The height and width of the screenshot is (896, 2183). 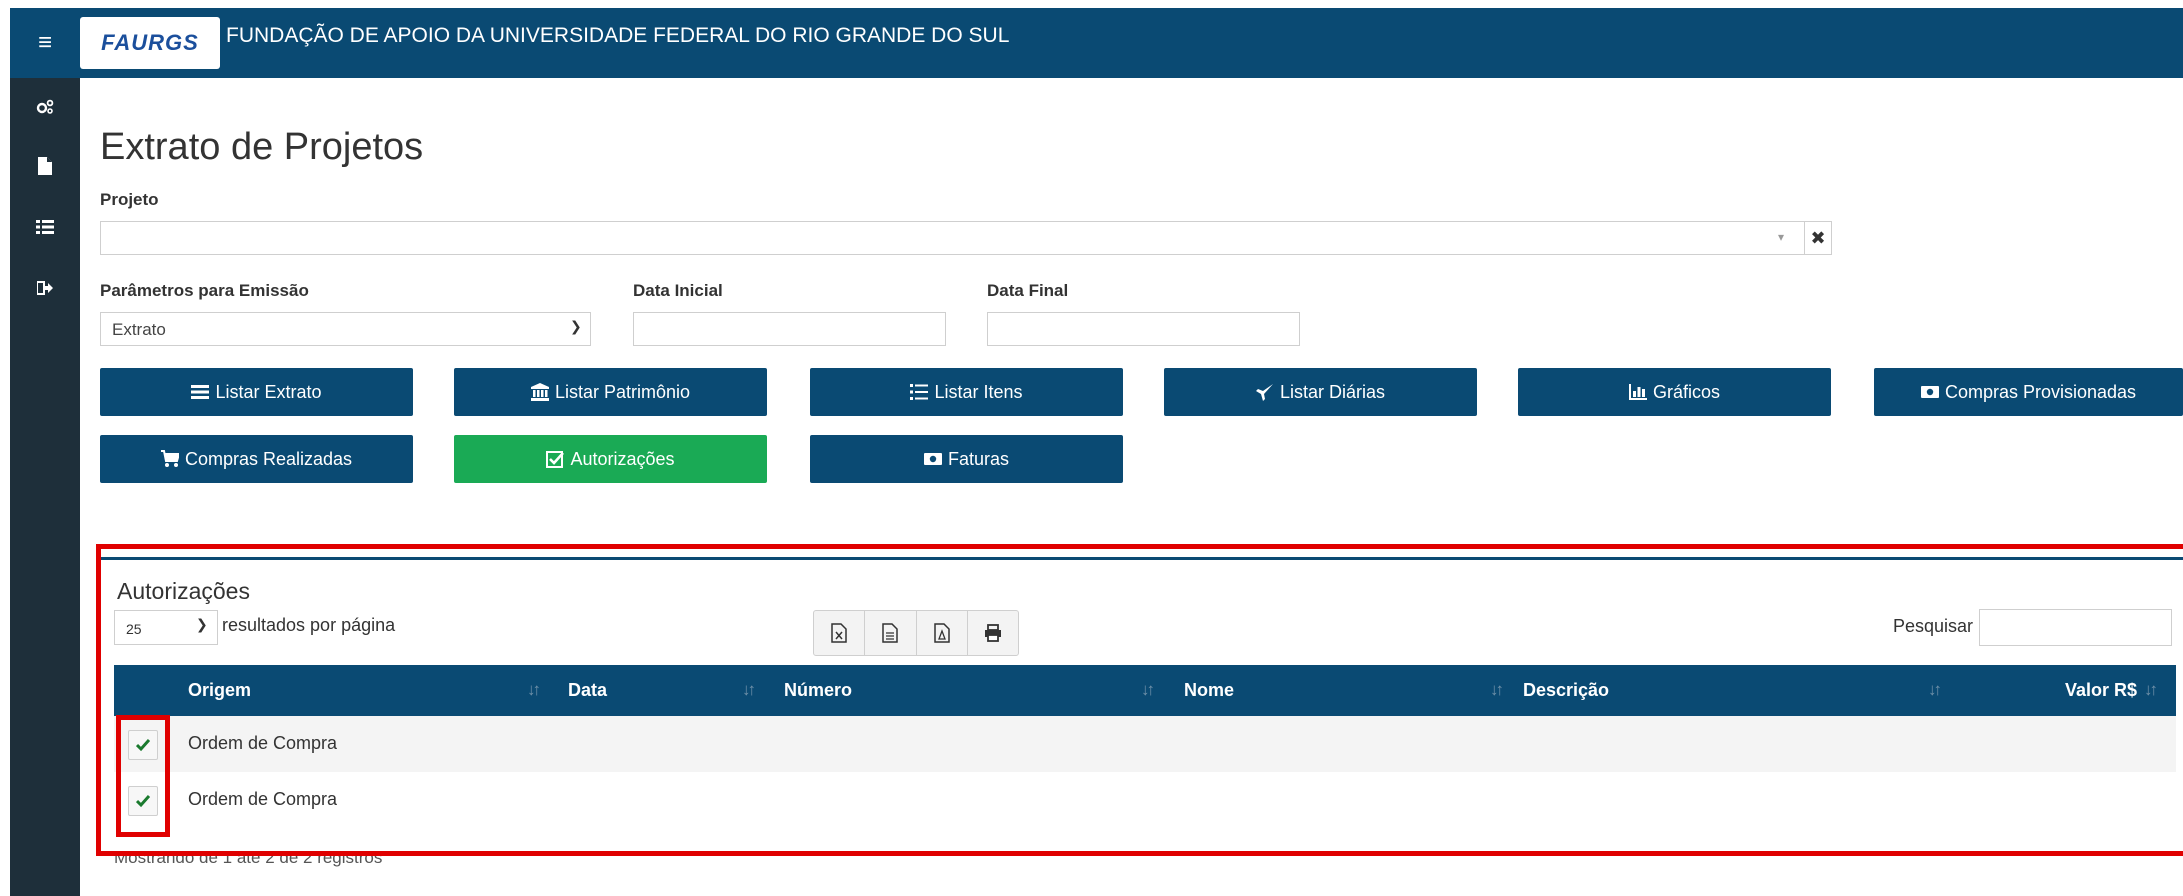 I want to click on data-inicial-label: Data Inicial, so click(x=678, y=290).